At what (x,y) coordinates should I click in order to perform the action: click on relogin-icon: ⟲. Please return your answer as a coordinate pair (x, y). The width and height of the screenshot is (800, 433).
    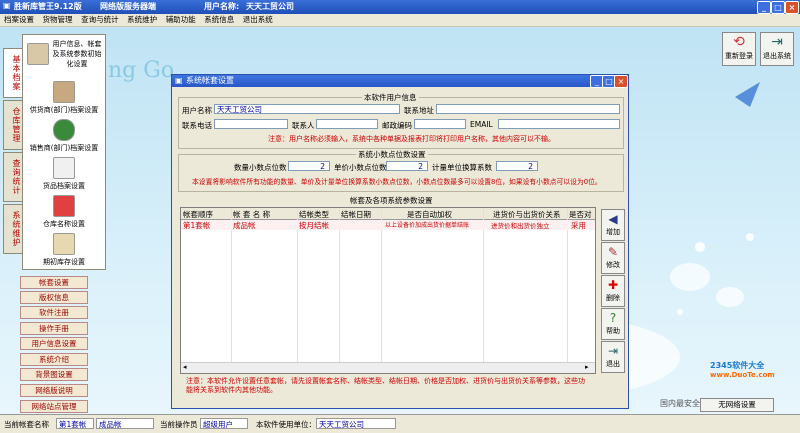
    Looking at the image, I should click on (739, 42).